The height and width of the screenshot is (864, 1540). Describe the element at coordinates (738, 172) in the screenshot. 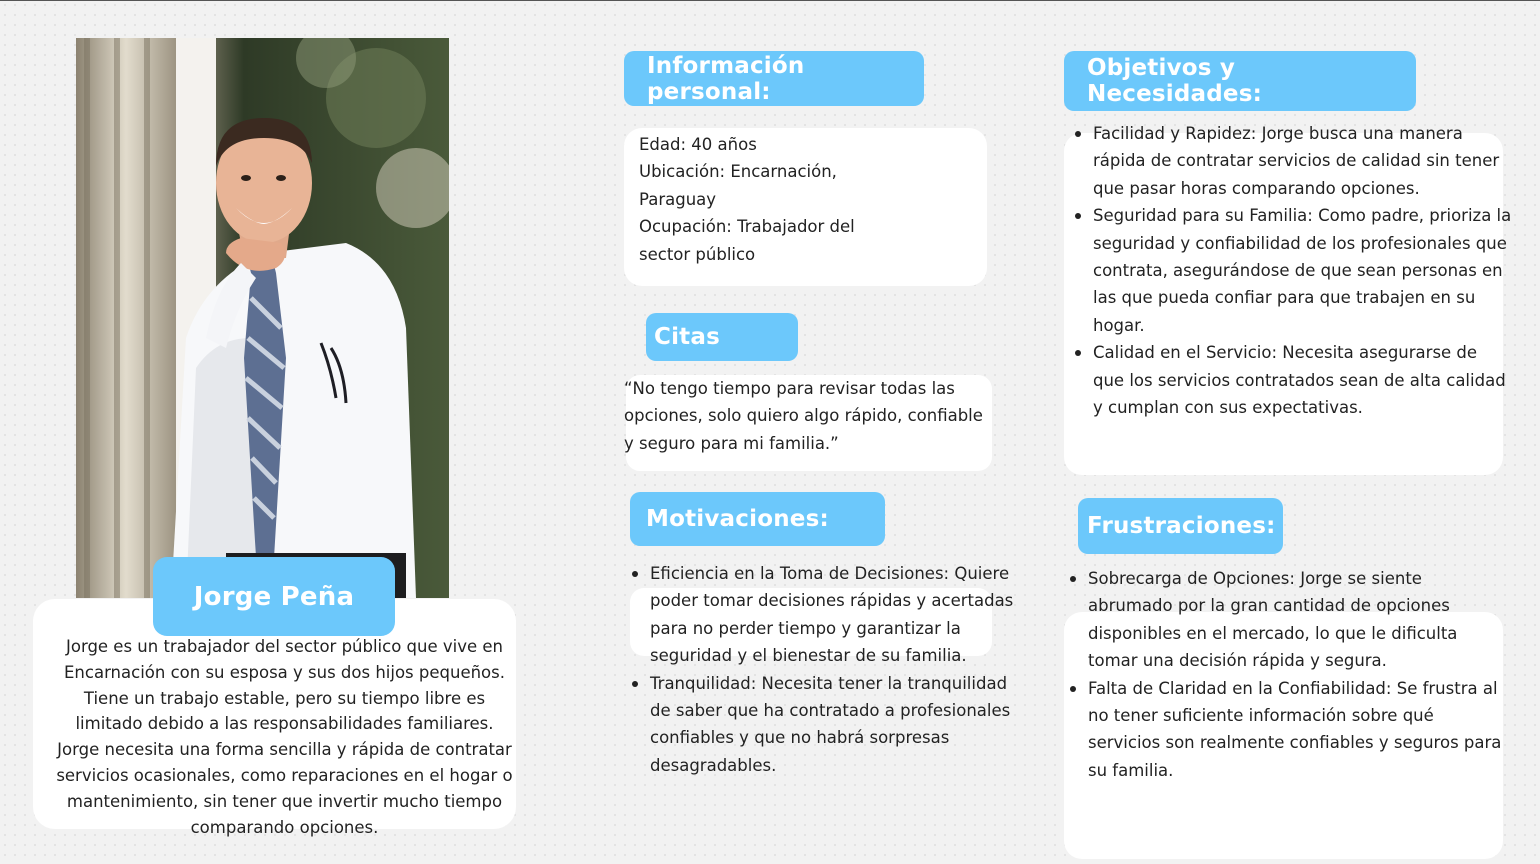

I see `info-line-location: Ubicación: Encarnación,` at that location.